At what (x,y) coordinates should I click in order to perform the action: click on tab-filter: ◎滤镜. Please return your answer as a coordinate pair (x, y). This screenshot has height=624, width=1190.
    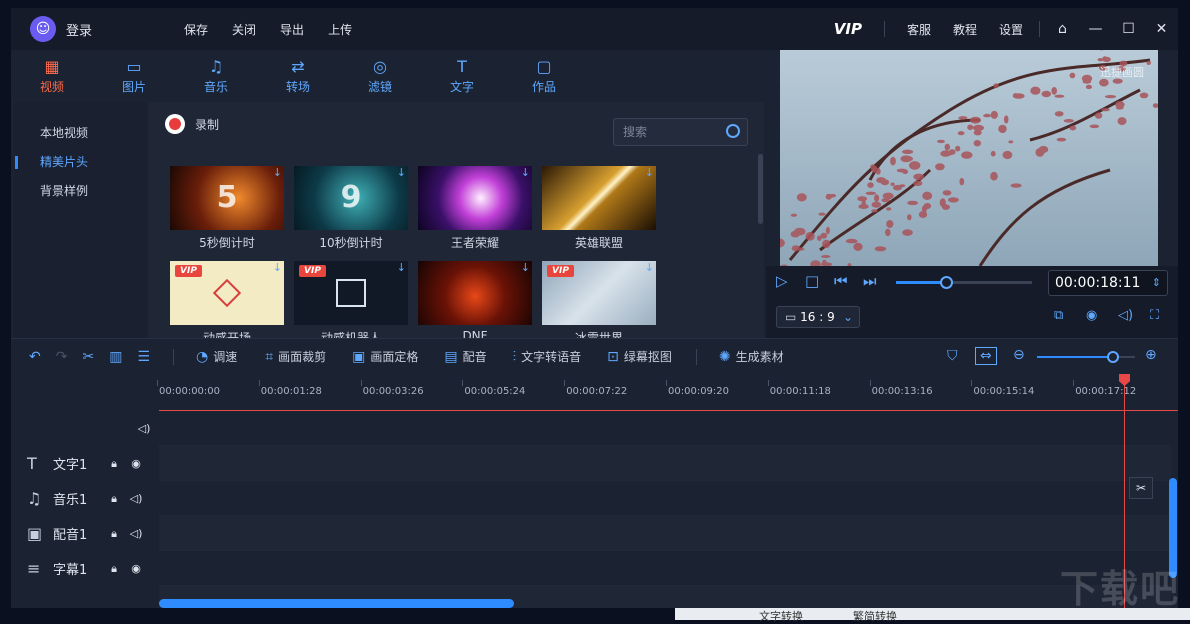
    Looking at the image, I should click on (380, 76).